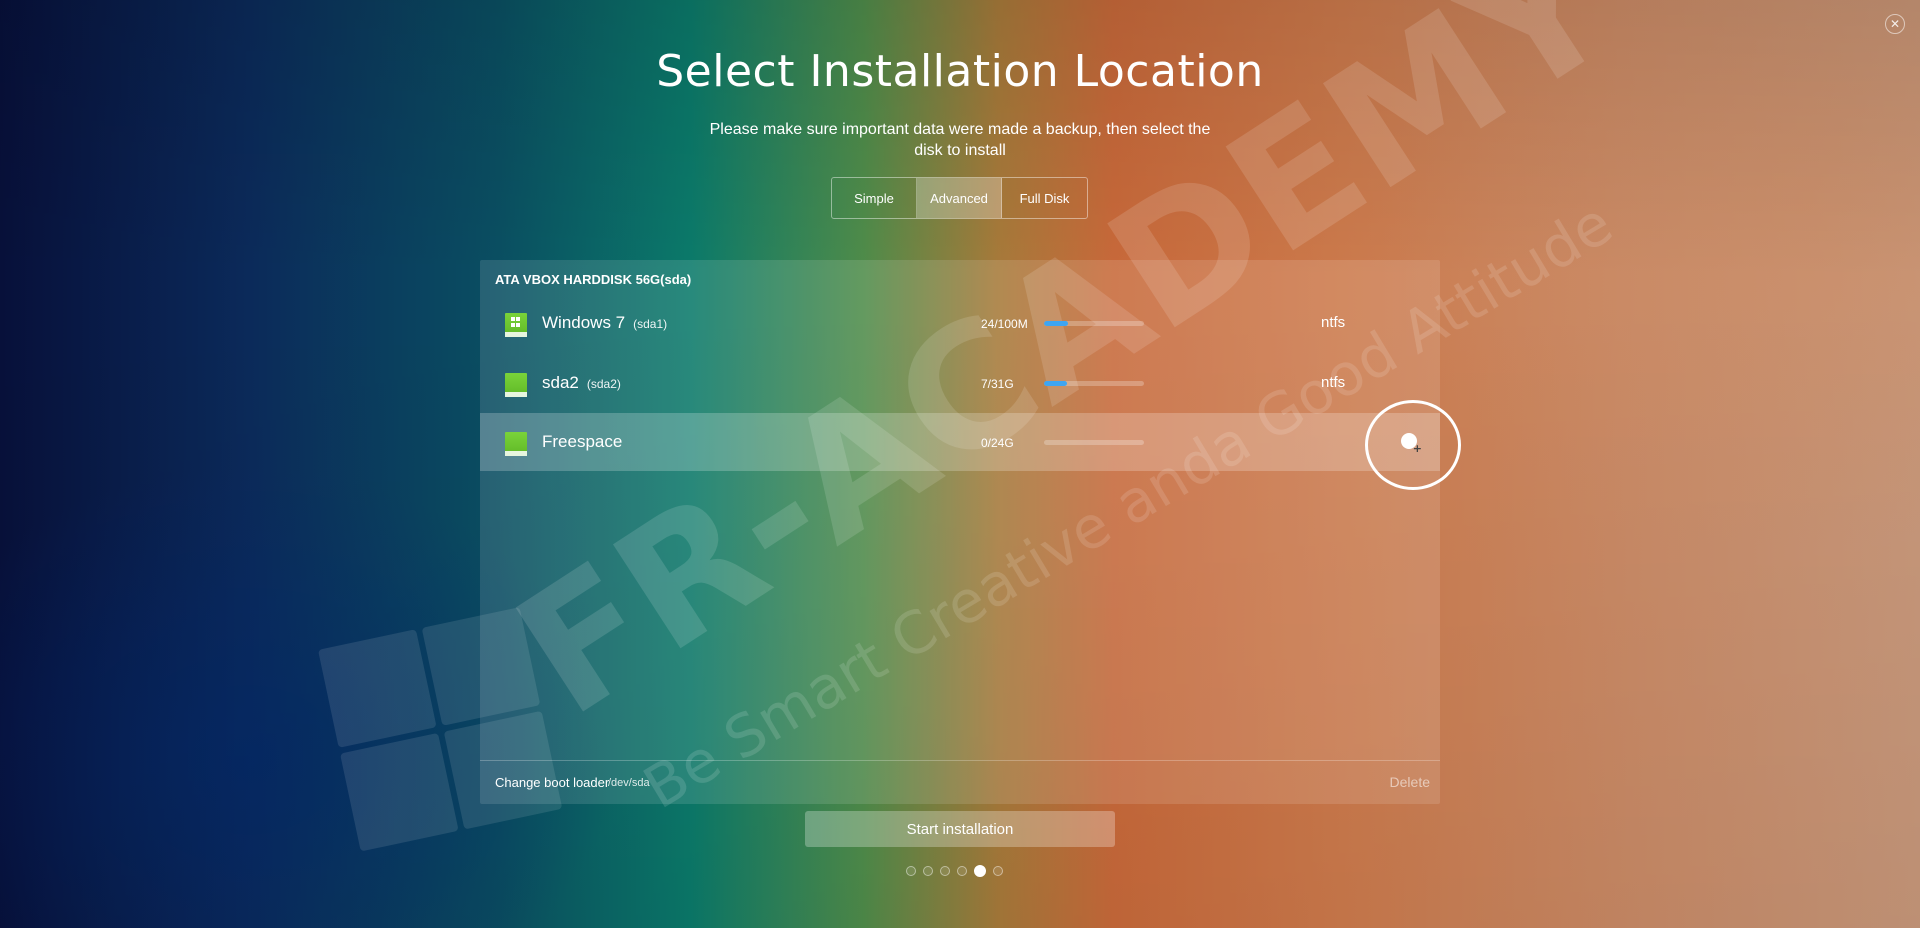 The width and height of the screenshot is (1920, 928). Describe the element at coordinates (960, 442) in the screenshot. I see `partition-row-freespace: Freespace 0/24G` at that location.